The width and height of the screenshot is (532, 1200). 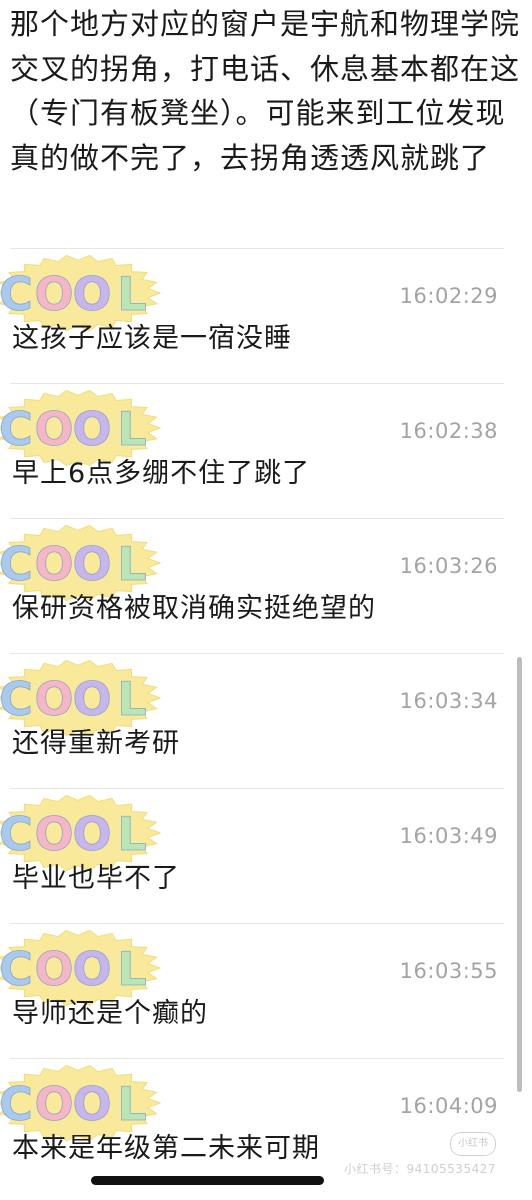 I want to click on home-indicator, so click(x=207, y=1180).